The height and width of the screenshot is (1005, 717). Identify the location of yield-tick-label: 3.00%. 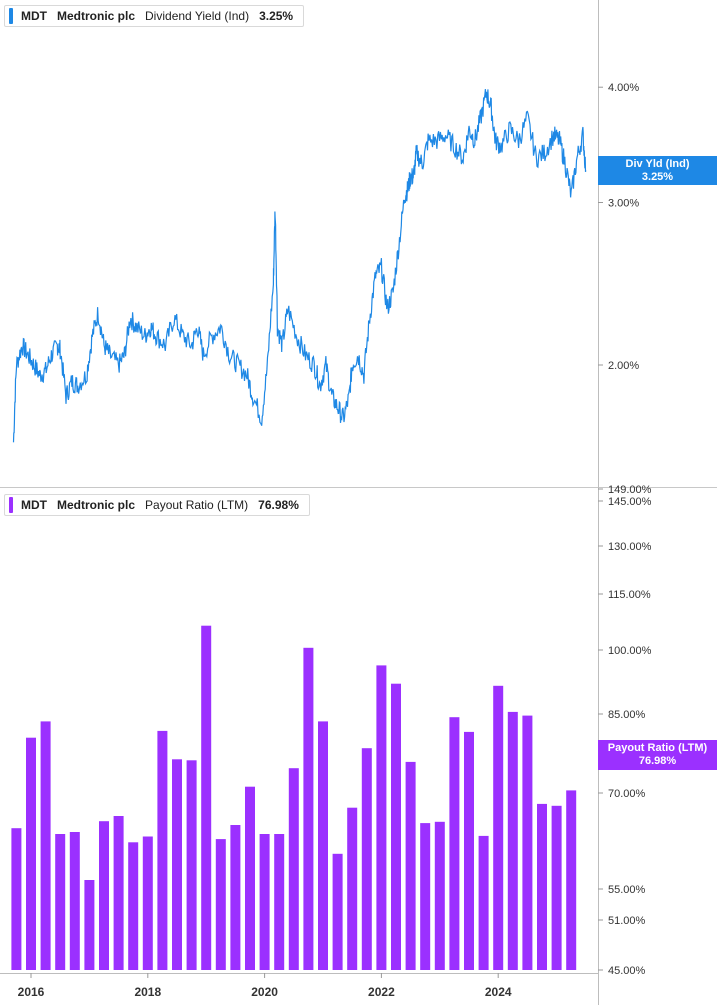
(623, 204).